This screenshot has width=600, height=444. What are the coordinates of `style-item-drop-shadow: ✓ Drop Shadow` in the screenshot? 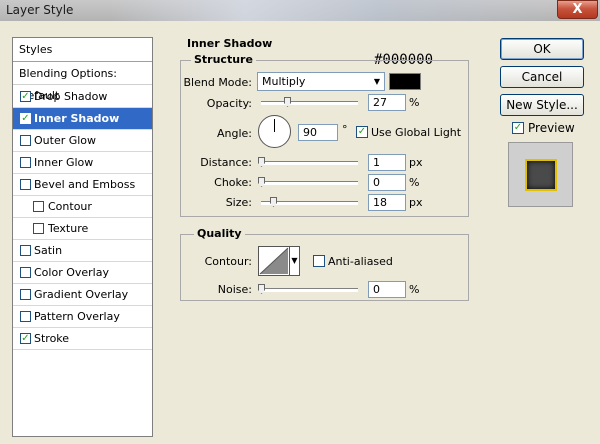 It's located at (82, 97).